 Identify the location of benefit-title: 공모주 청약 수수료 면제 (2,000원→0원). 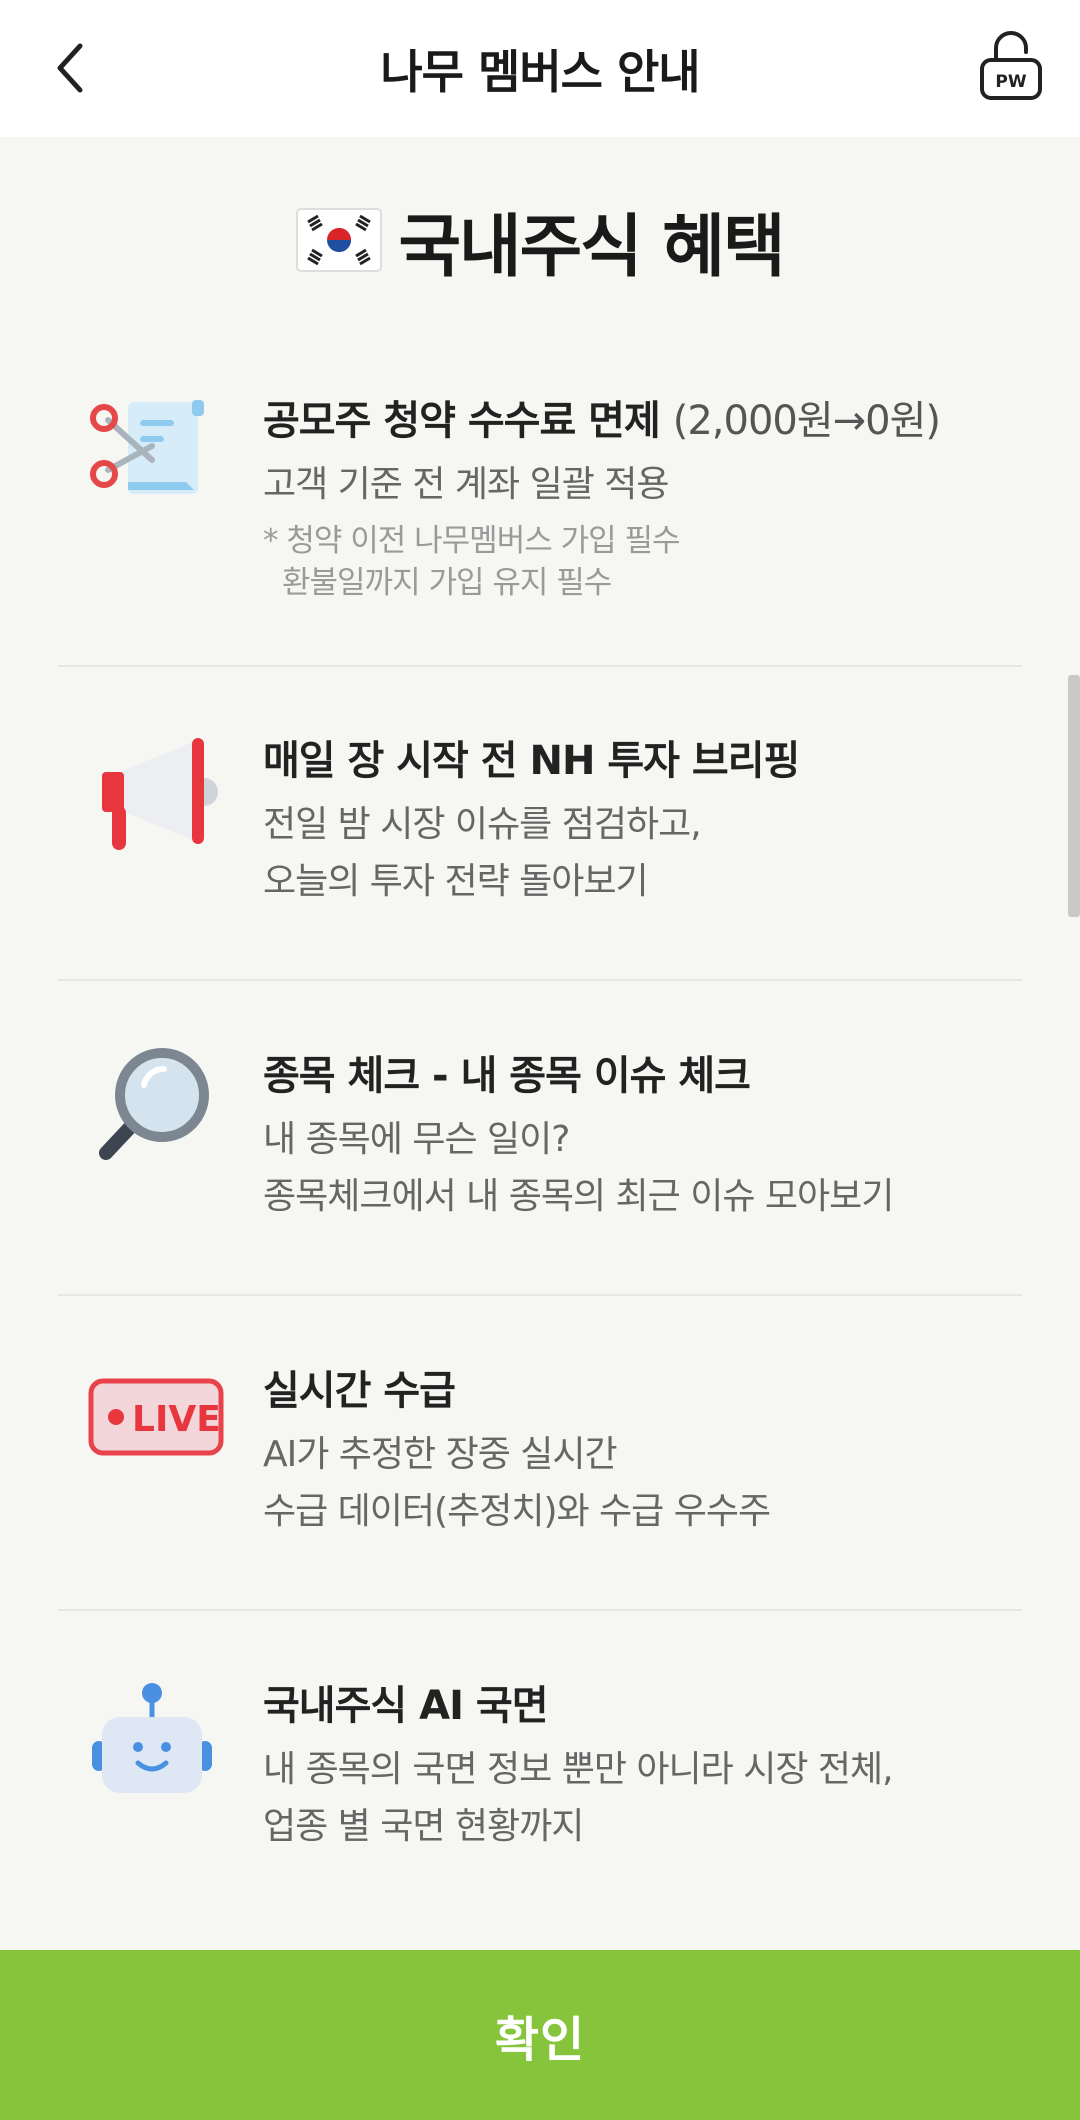
(602, 417).